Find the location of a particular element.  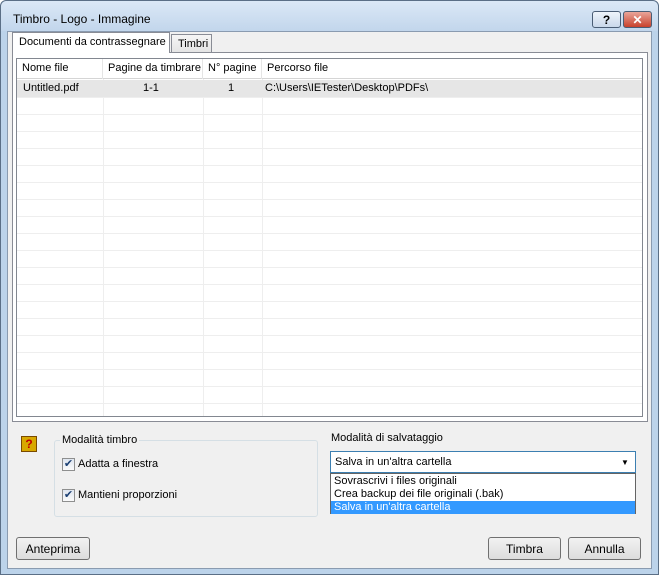

column-header-percorso-file: Percorso file is located at coordinates (452, 69).